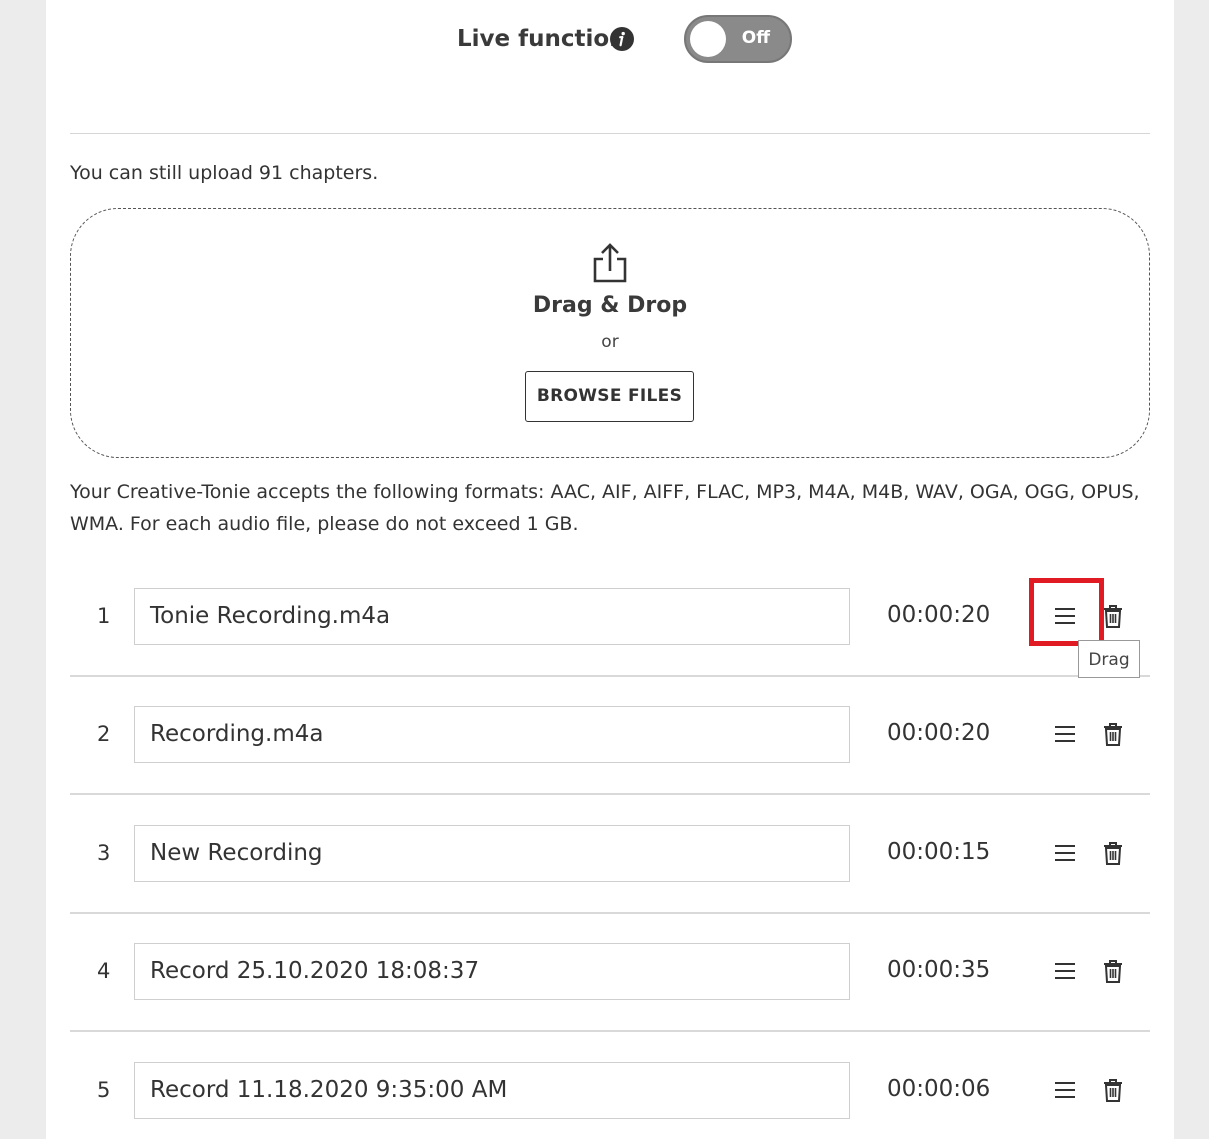 The height and width of the screenshot is (1139, 1209). Describe the element at coordinates (104, 853) in the screenshot. I see `chapter-number: 3` at that location.